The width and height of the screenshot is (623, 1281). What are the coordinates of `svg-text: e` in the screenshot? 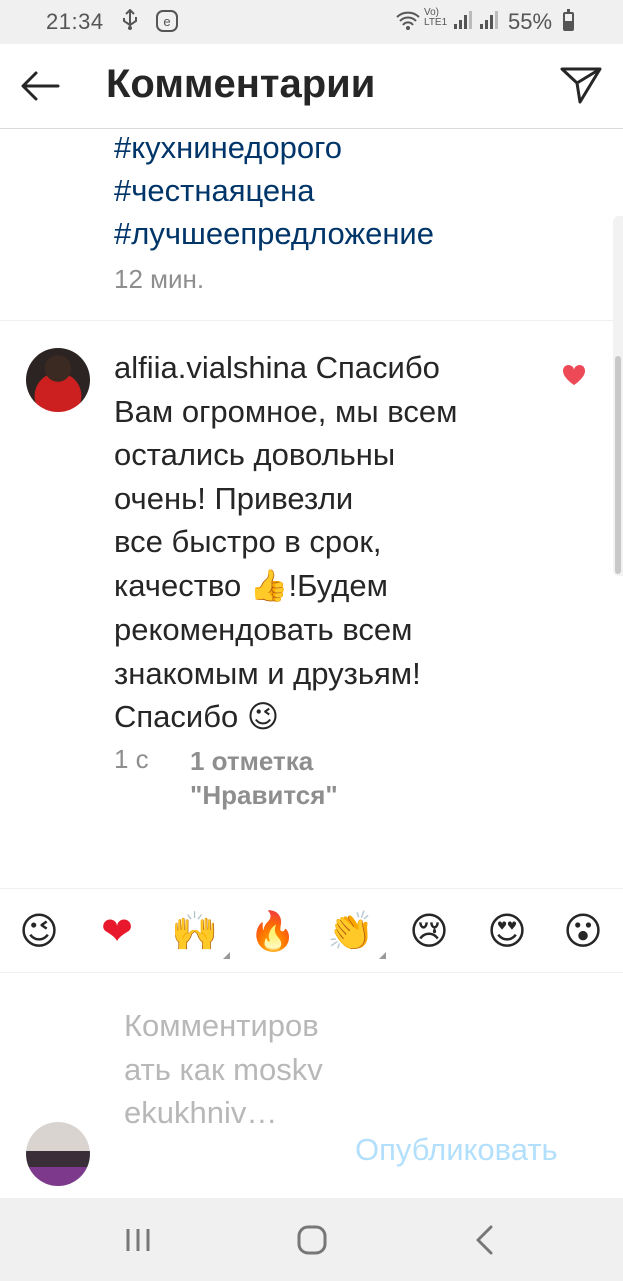 It's located at (166, 21).